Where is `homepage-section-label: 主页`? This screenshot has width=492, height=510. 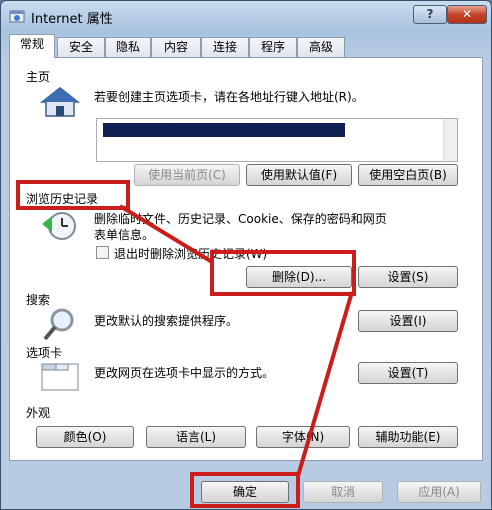
homepage-section-label: 主页 is located at coordinates (38, 77).